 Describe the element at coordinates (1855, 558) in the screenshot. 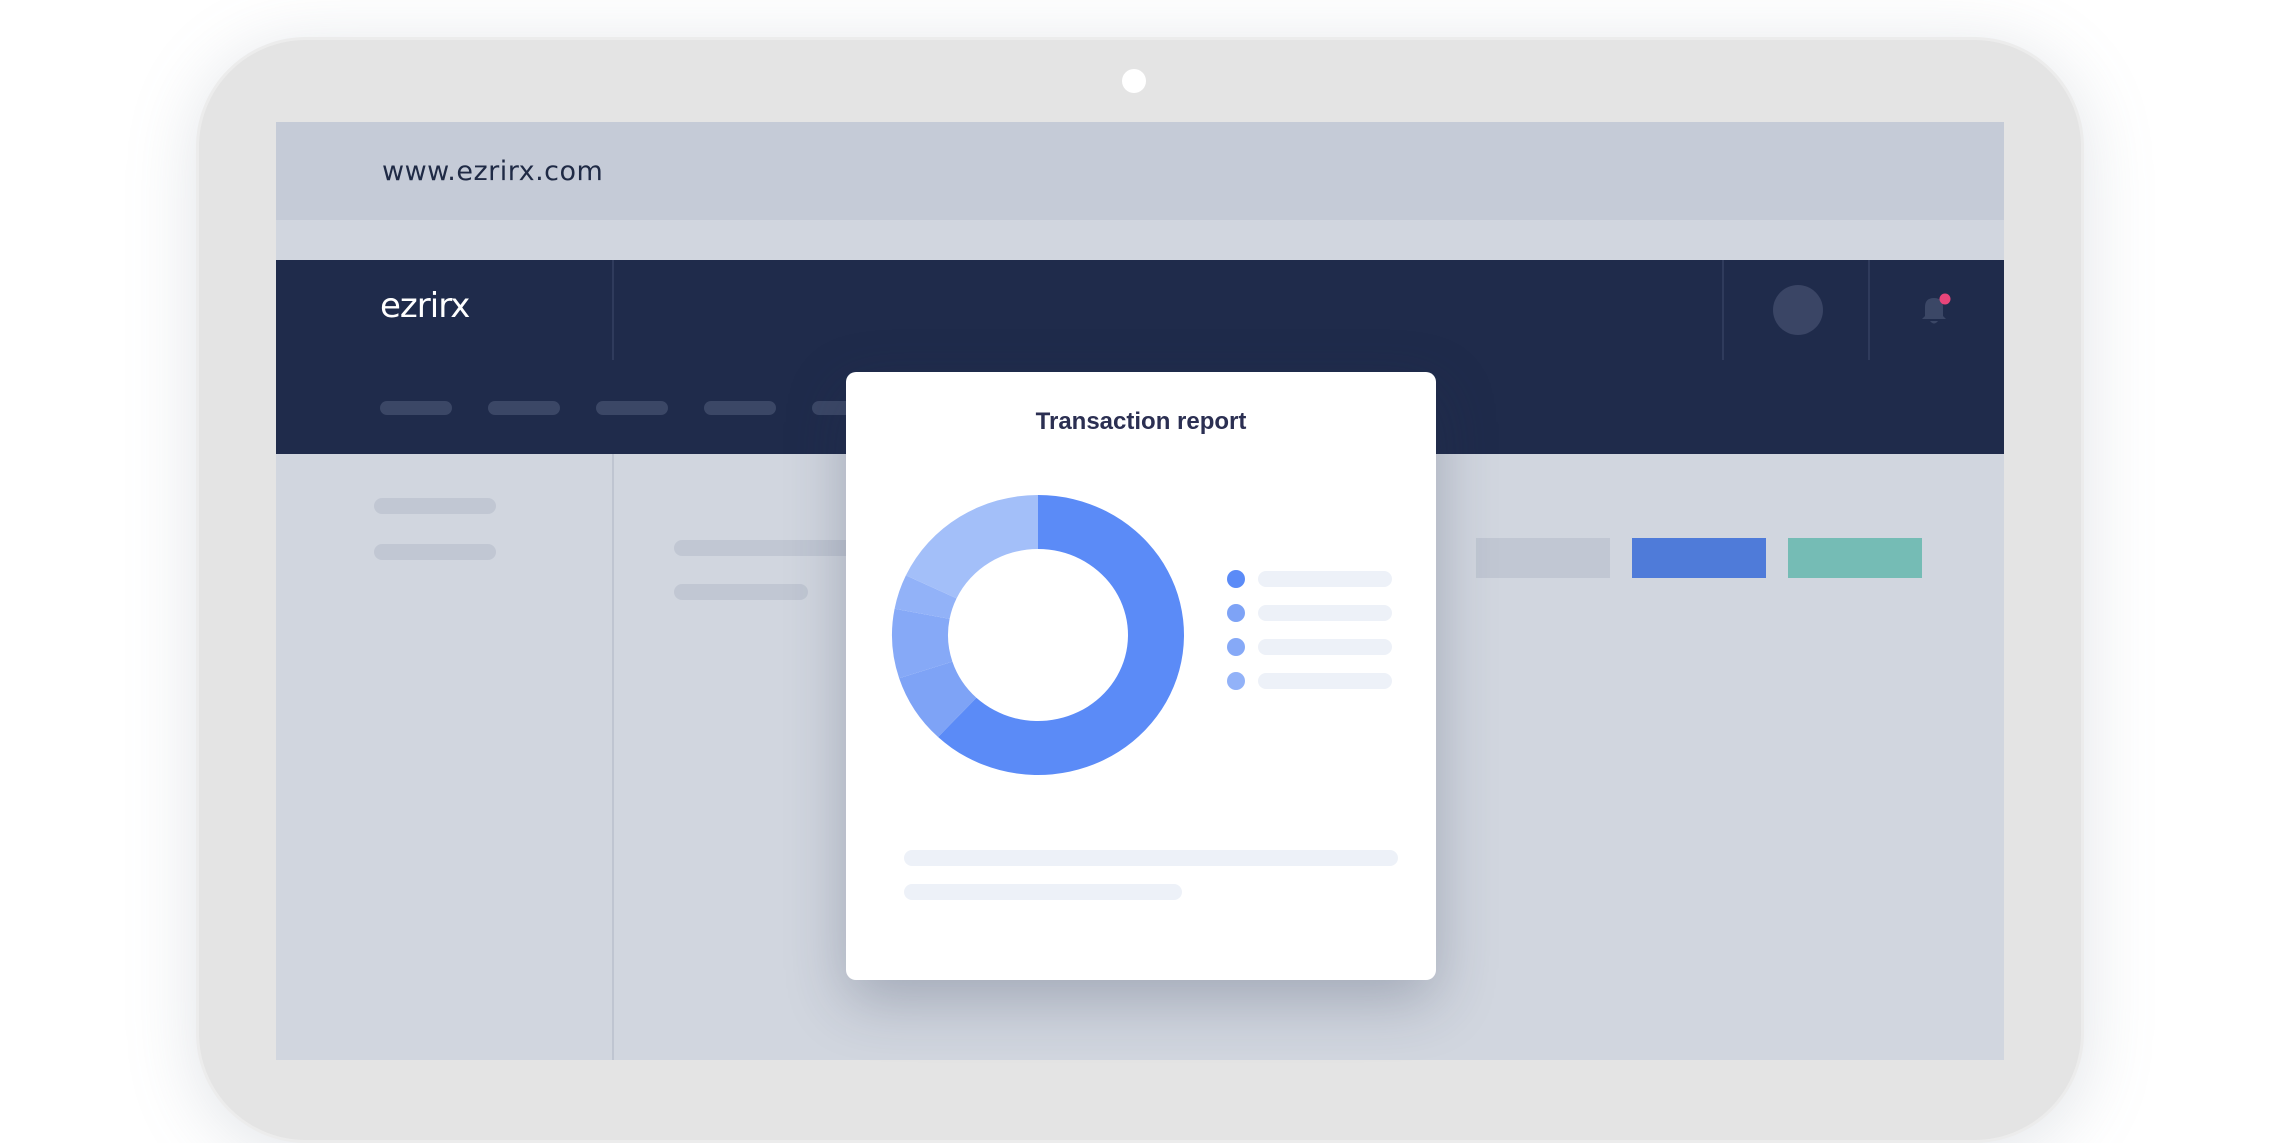

I see `secondary-button` at that location.